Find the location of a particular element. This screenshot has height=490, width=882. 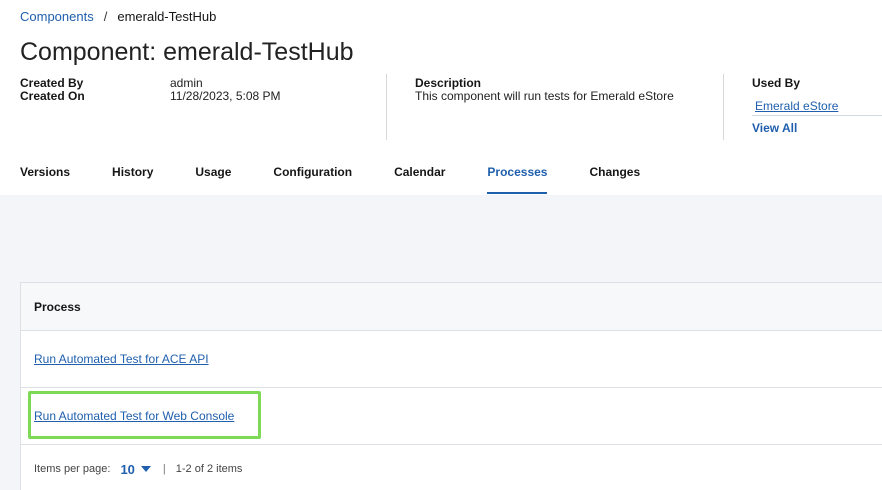

breadcrumb: Components / emerald-TestHub is located at coordinates (118, 16).